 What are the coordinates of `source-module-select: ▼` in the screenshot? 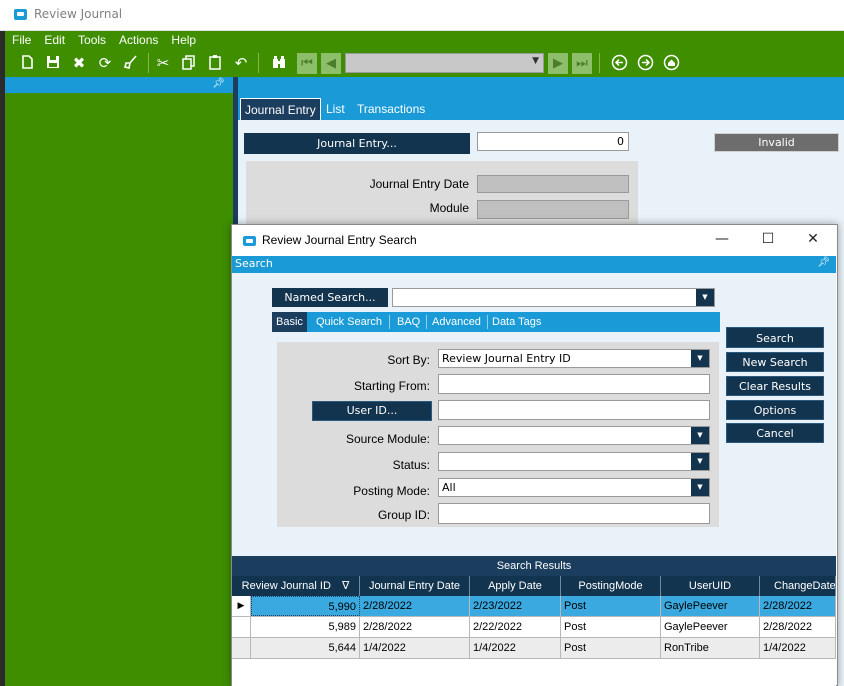 It's located at (574, 435).